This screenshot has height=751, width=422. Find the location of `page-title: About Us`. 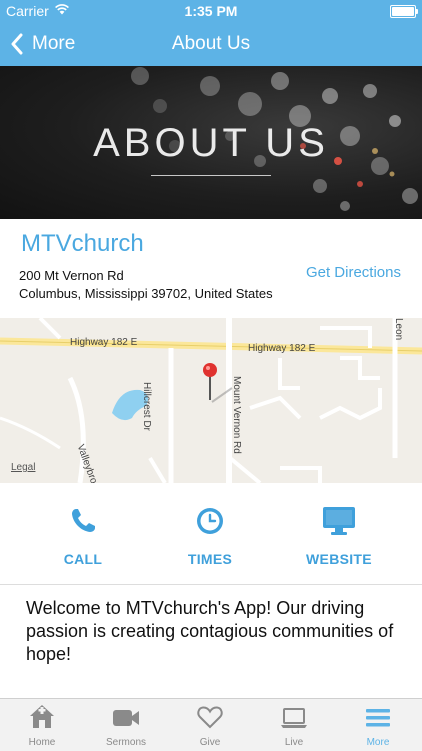

page-title: About Us is located at coordinates (211, 43).